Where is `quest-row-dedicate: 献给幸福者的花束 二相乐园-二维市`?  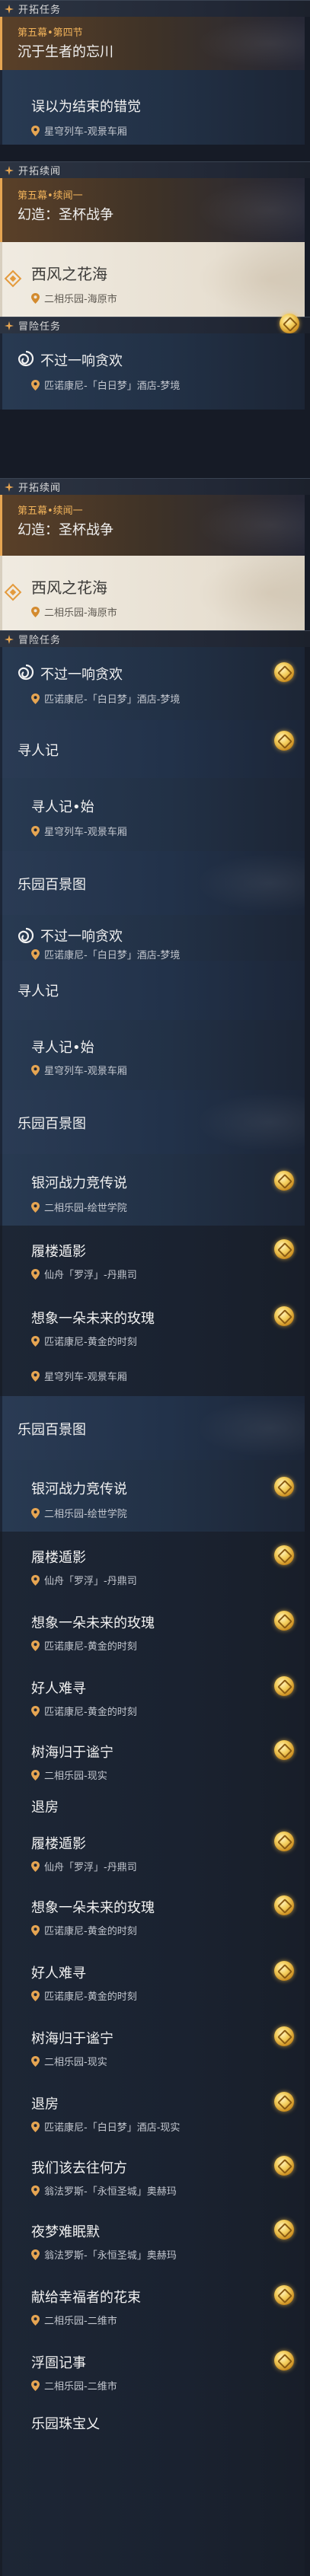
quest-row-dedicate: 献给幸福者的花束 二相乐园-二维市 is located at coordinates (152, 2305).